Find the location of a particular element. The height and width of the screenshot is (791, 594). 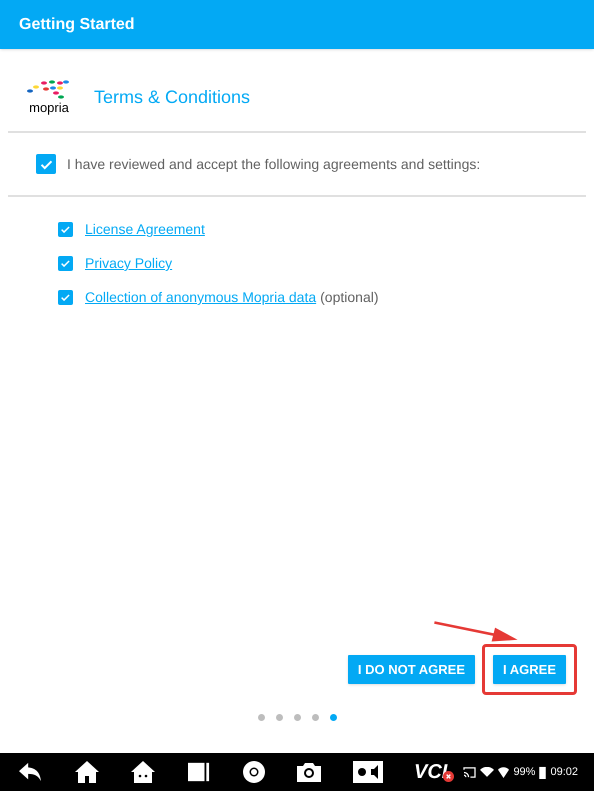

vci-label: VCI is located at coordinates (431, 772).